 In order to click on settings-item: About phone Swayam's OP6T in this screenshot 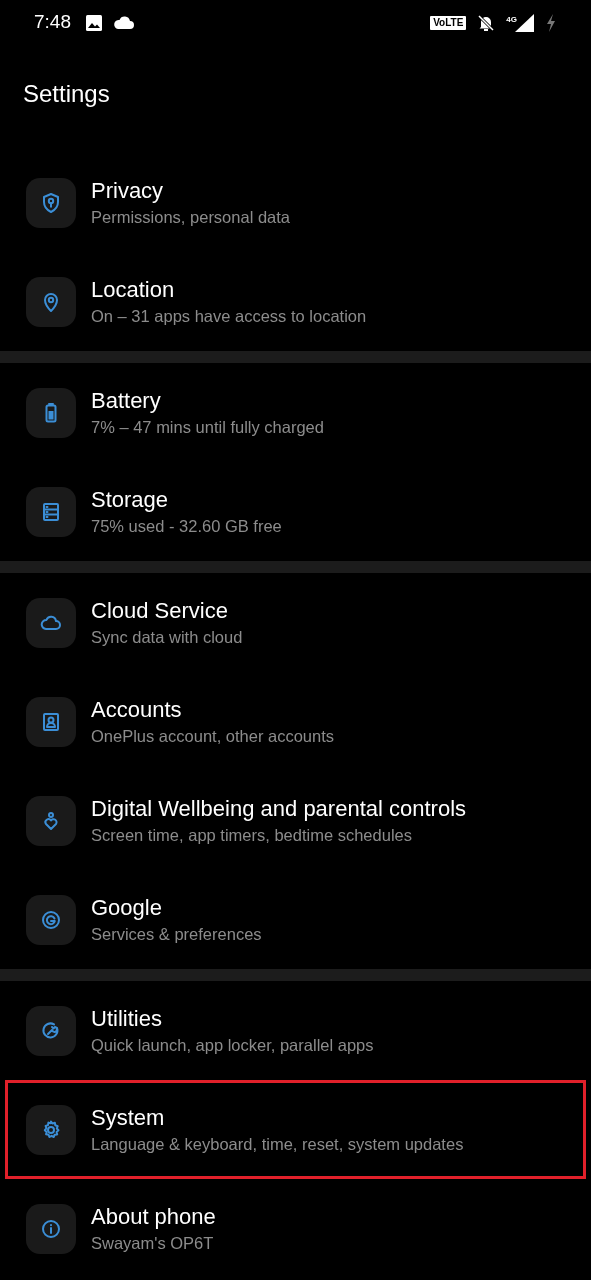, I will do `click(295, 1228)`.